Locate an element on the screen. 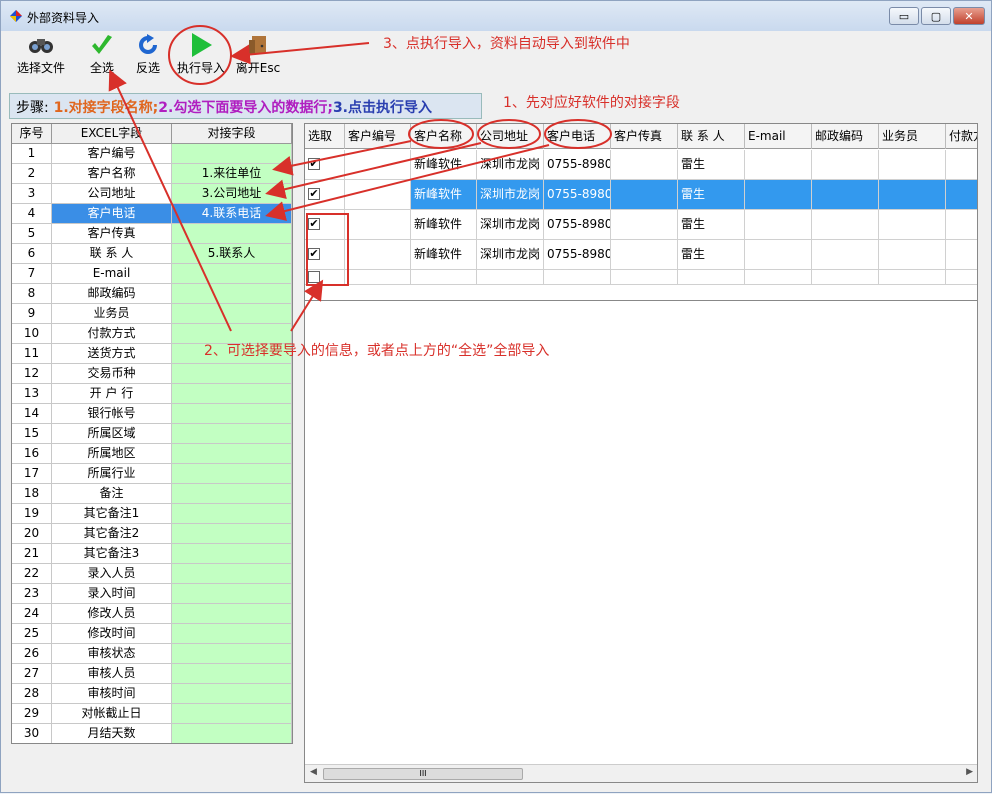 This screenshot has width=992, height=794. mapping-row: 17 所属行业 is located at coordinates (152, 474).